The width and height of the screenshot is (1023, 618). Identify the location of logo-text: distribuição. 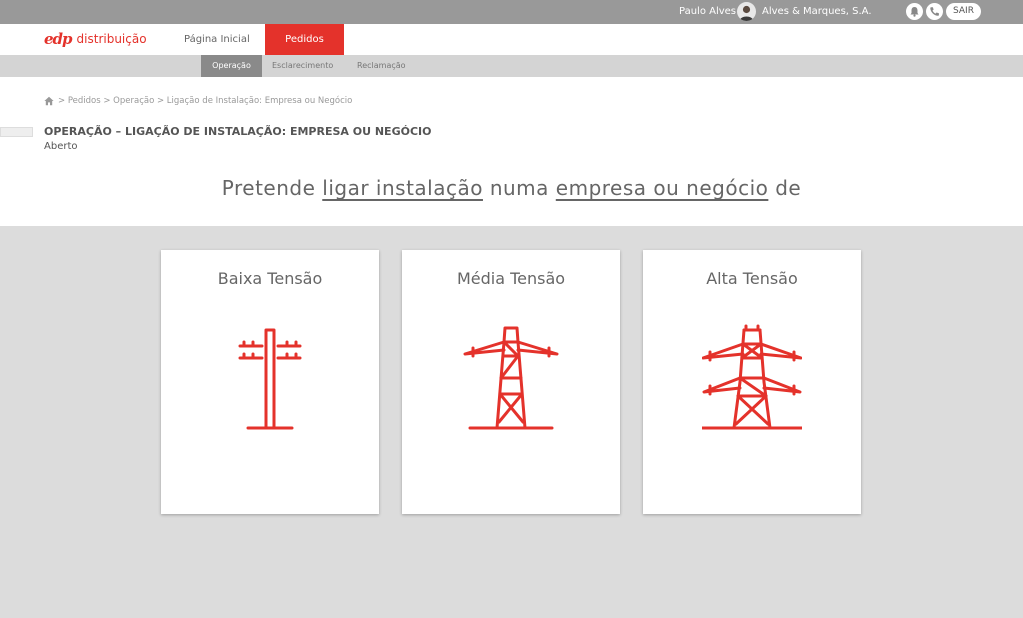
(111, 39).